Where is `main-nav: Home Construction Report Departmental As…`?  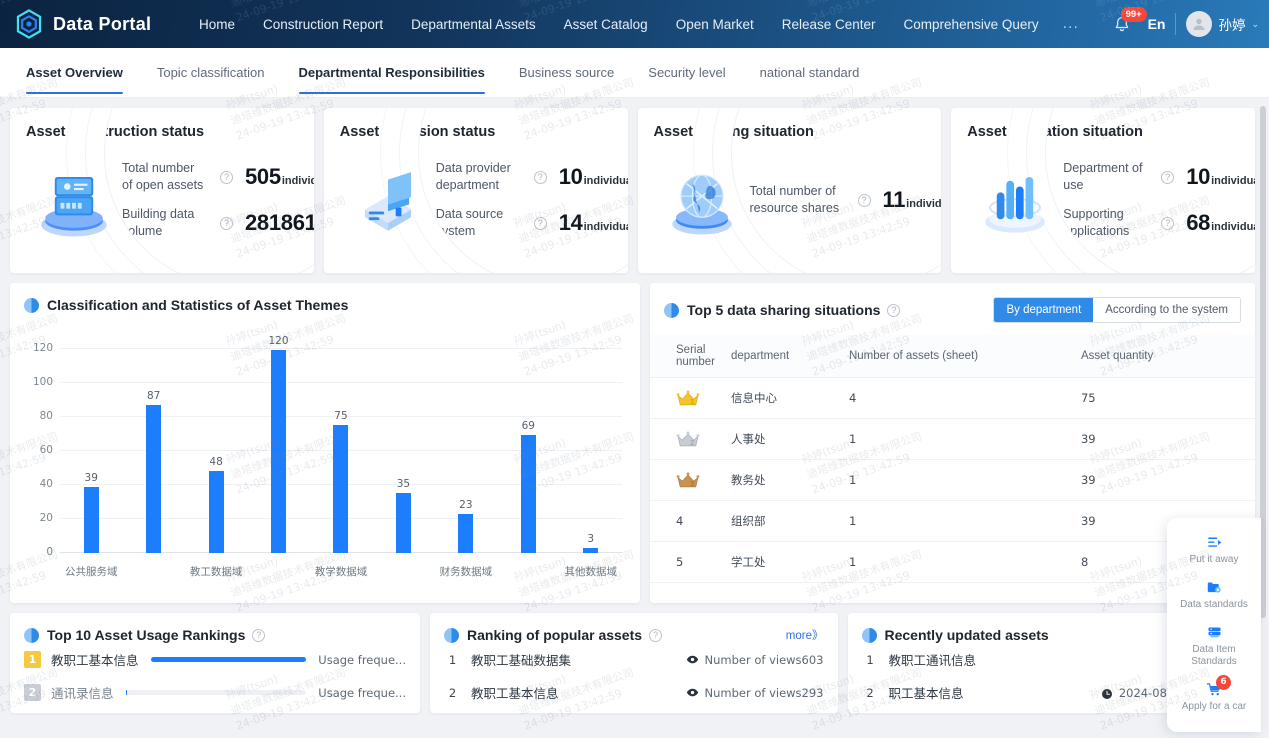 main-nav: Home Construction Report Departmental As… is located at coordinates (648, 24).